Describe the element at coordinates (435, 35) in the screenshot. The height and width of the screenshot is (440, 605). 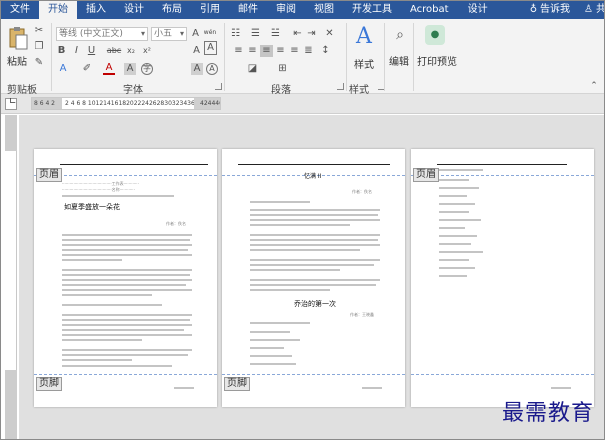
I see `print-preview-icon: ●` at that location.